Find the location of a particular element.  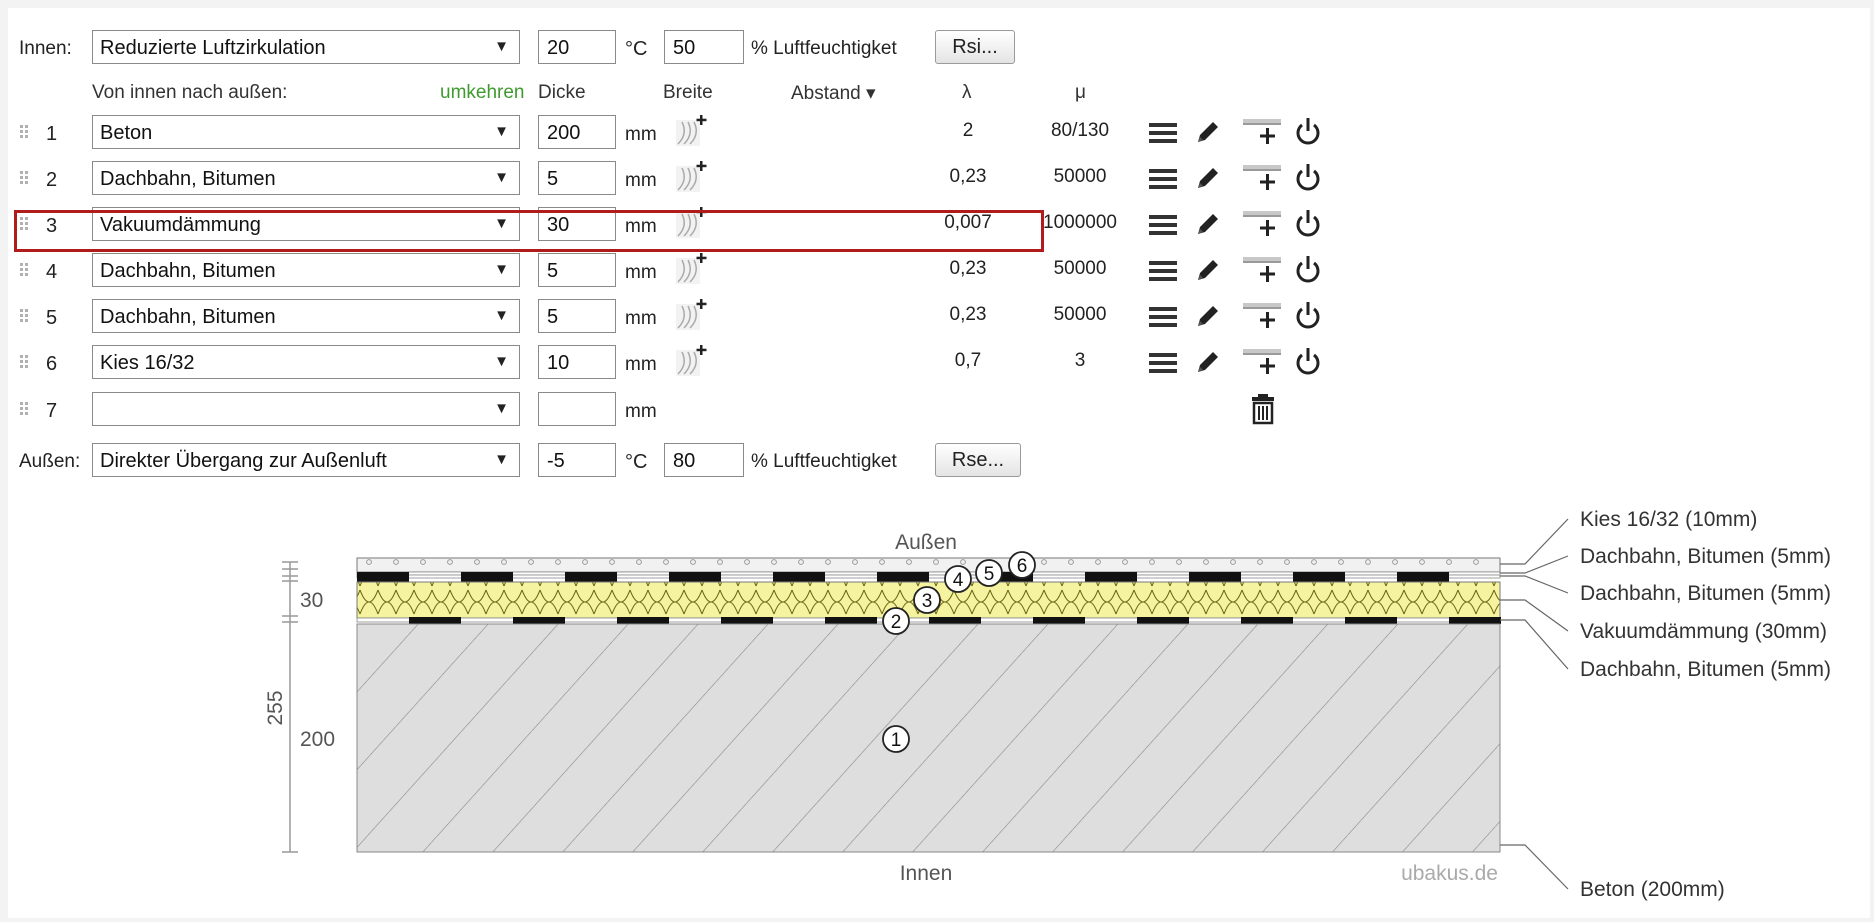

inside-temperature-value: 20 is located at coordinates (558, 48).